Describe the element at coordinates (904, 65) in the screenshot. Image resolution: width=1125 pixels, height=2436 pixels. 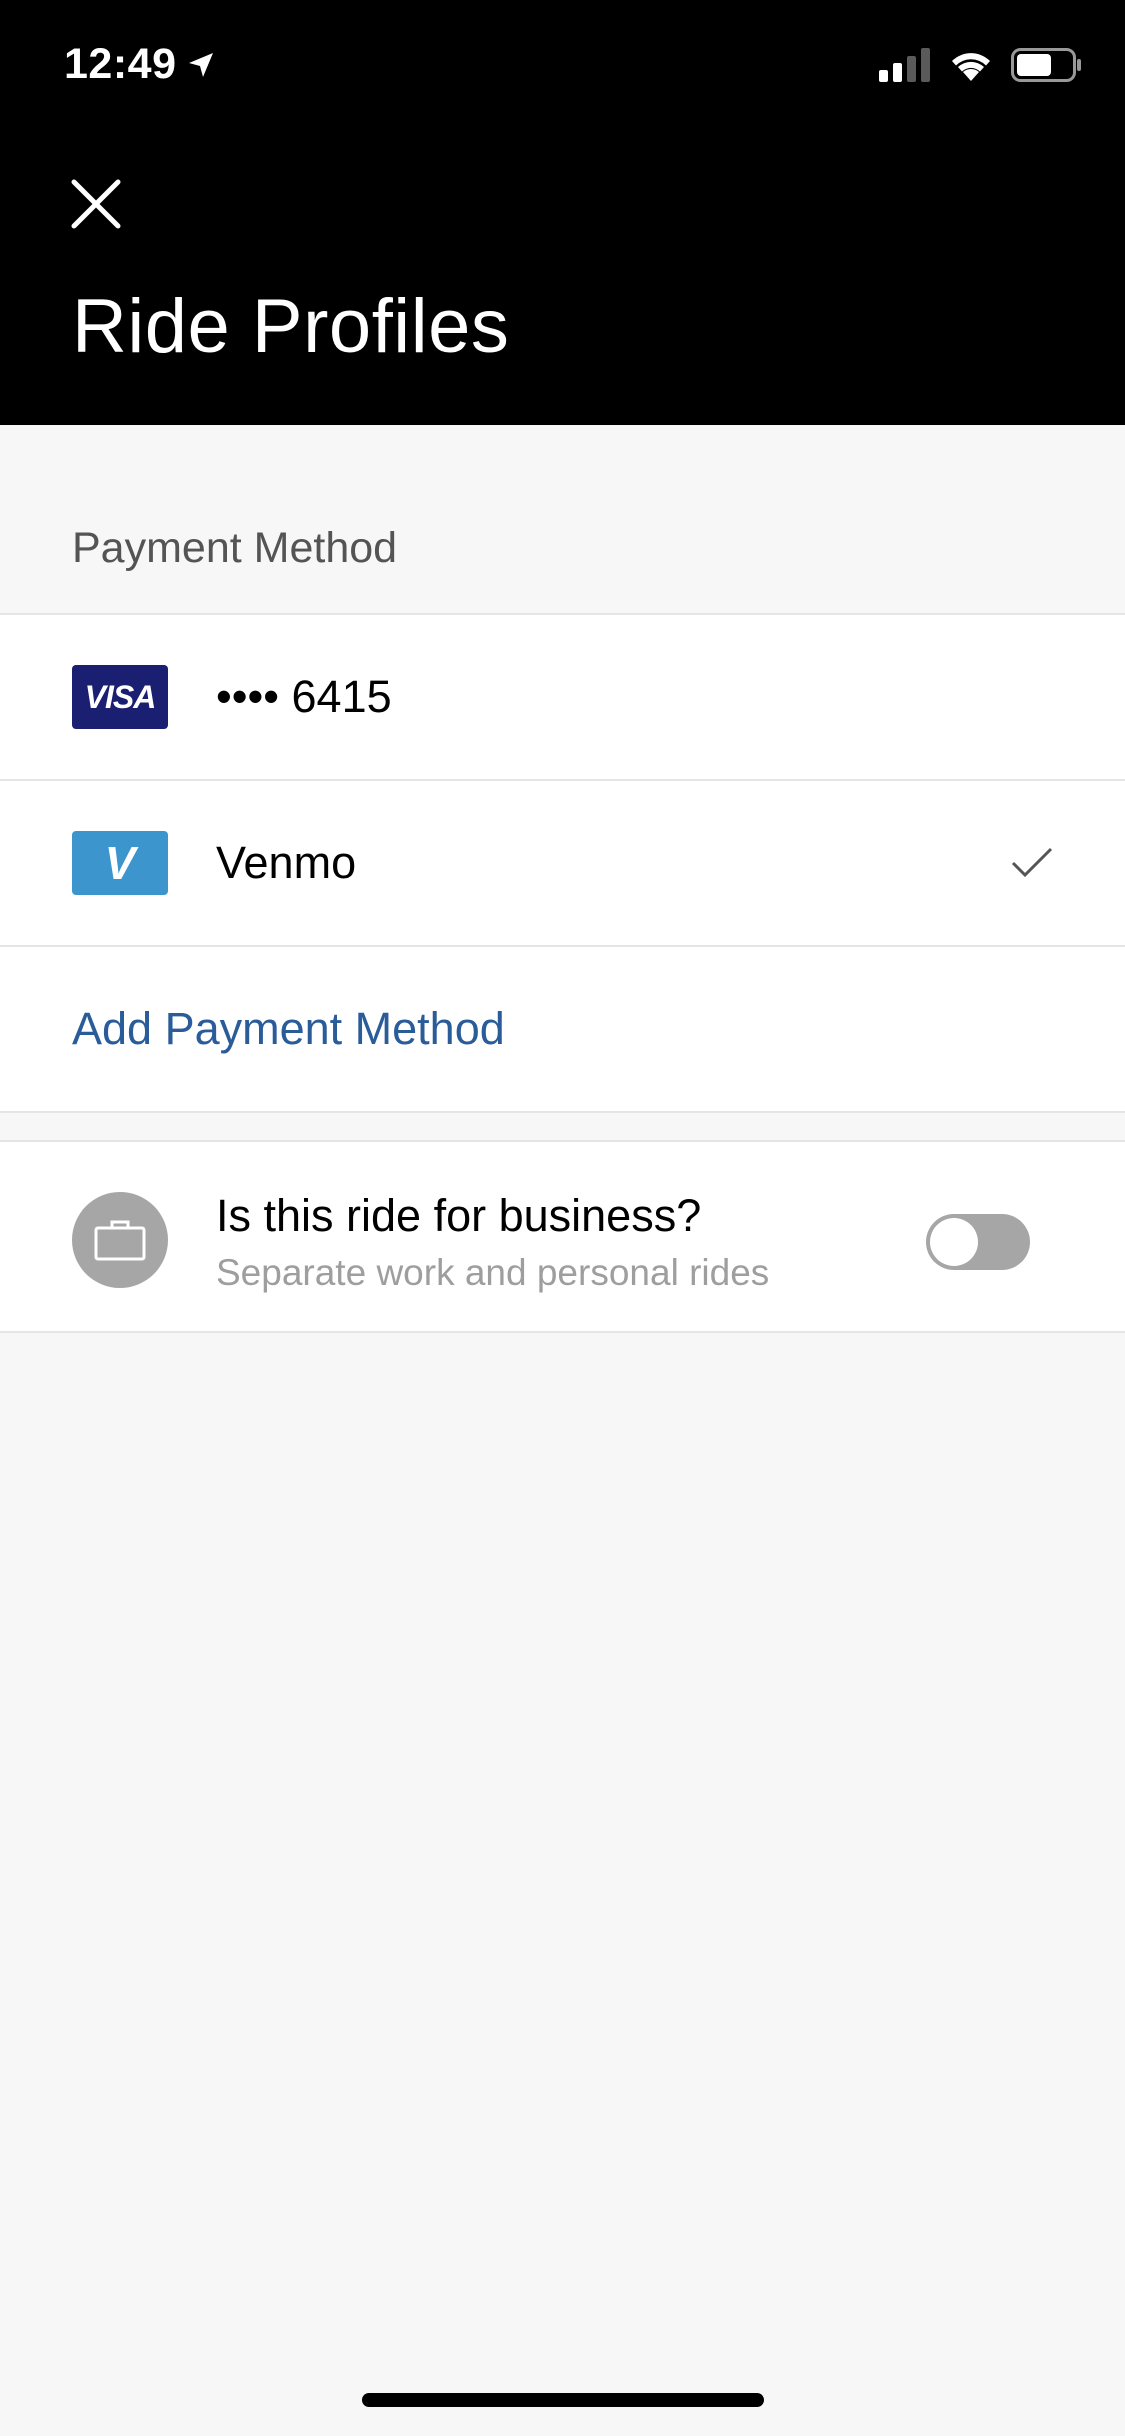
I see `cellular-signal-icon` at that location.